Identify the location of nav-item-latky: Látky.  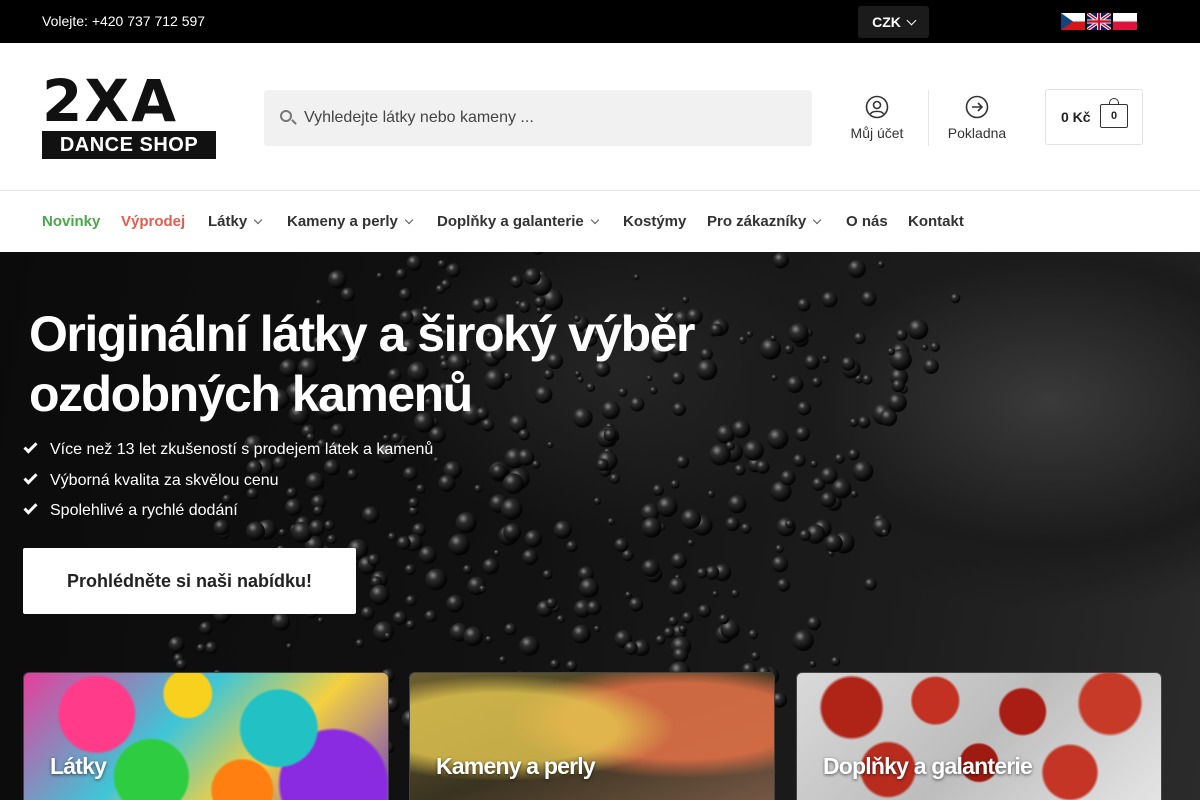
(235, 221).